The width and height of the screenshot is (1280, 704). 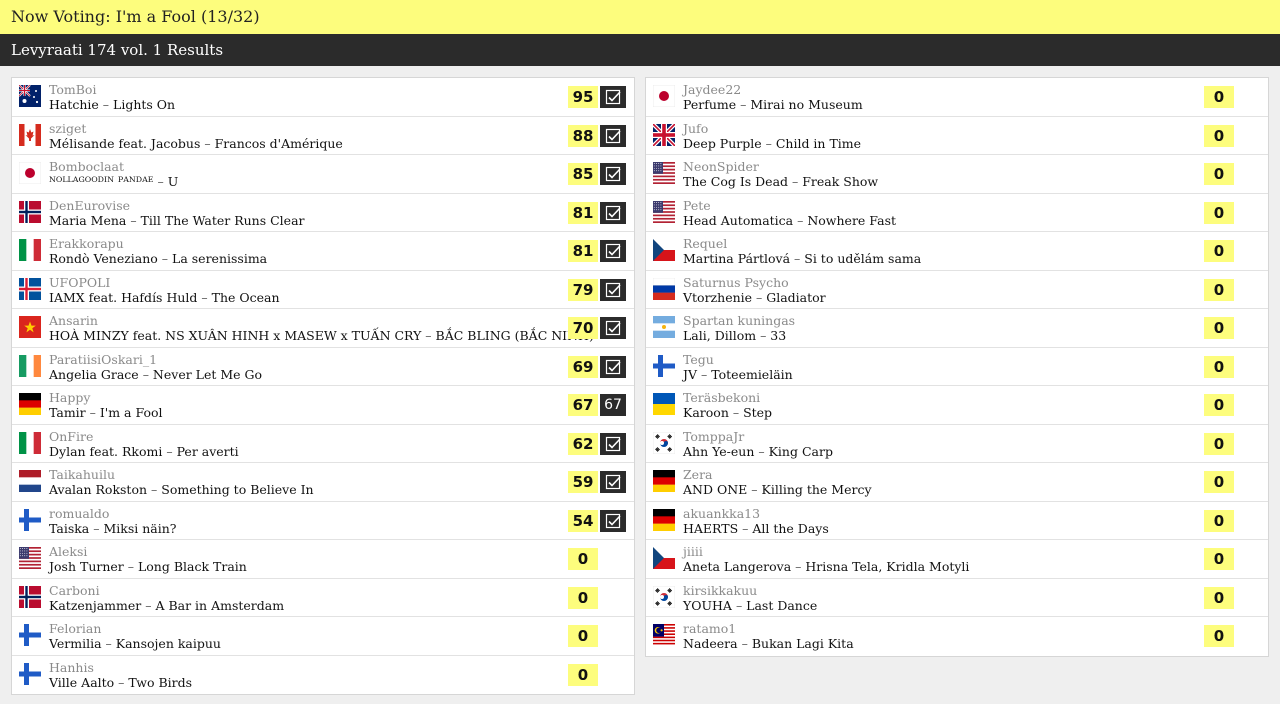 What do you see at coordinates (90, 205) in the screenshot?
I see `voter-name: DenEurovise` at bounding box center [90, 205].